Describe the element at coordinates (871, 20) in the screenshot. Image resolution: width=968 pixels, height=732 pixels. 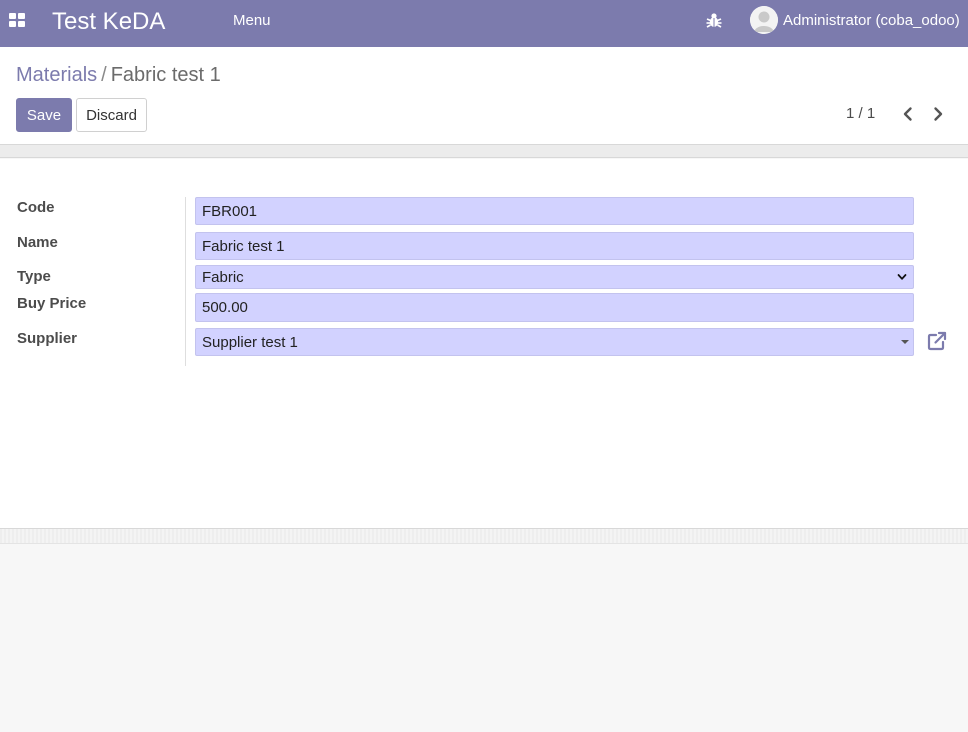
I see `user-name: Administrator (coba_odoo)` at that location.